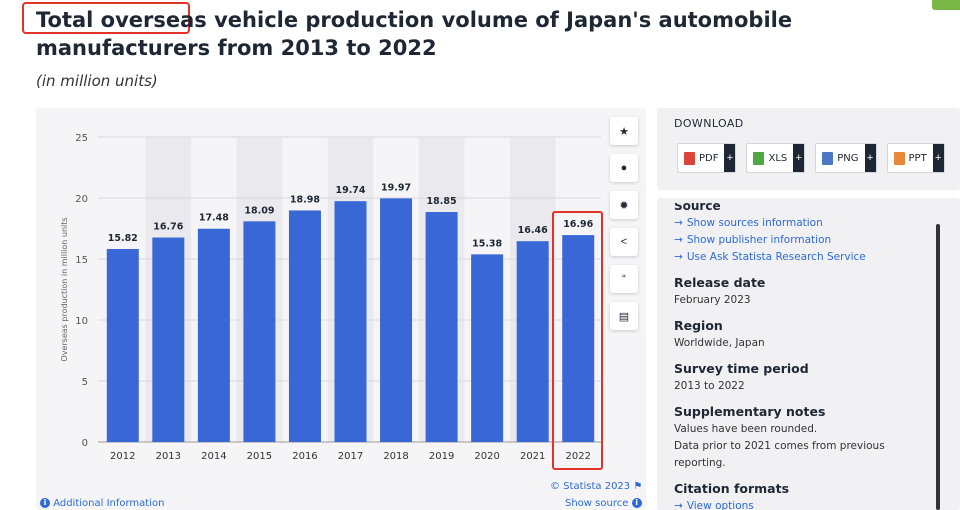  I want to click on data-label: 16.46, so click(533, 230).